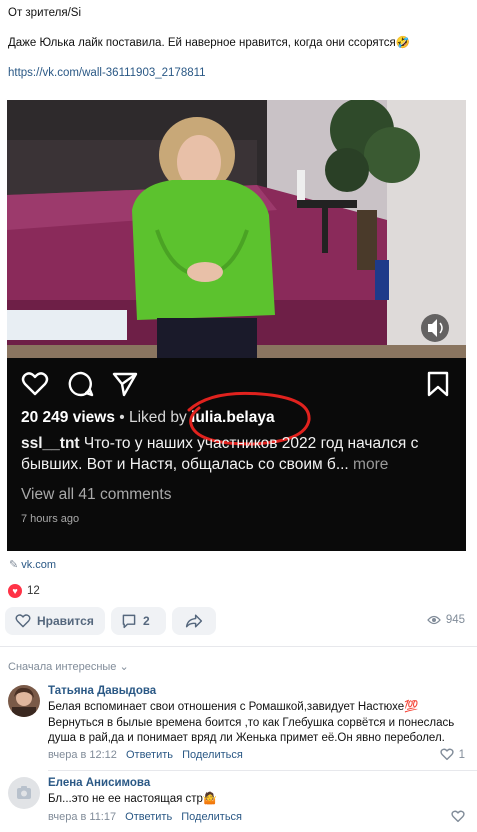  What do you see at coordinates (96, 495) in the screenshot?
I see `view-comments-link: View all 41 comments` at bounding box center [96, 495].